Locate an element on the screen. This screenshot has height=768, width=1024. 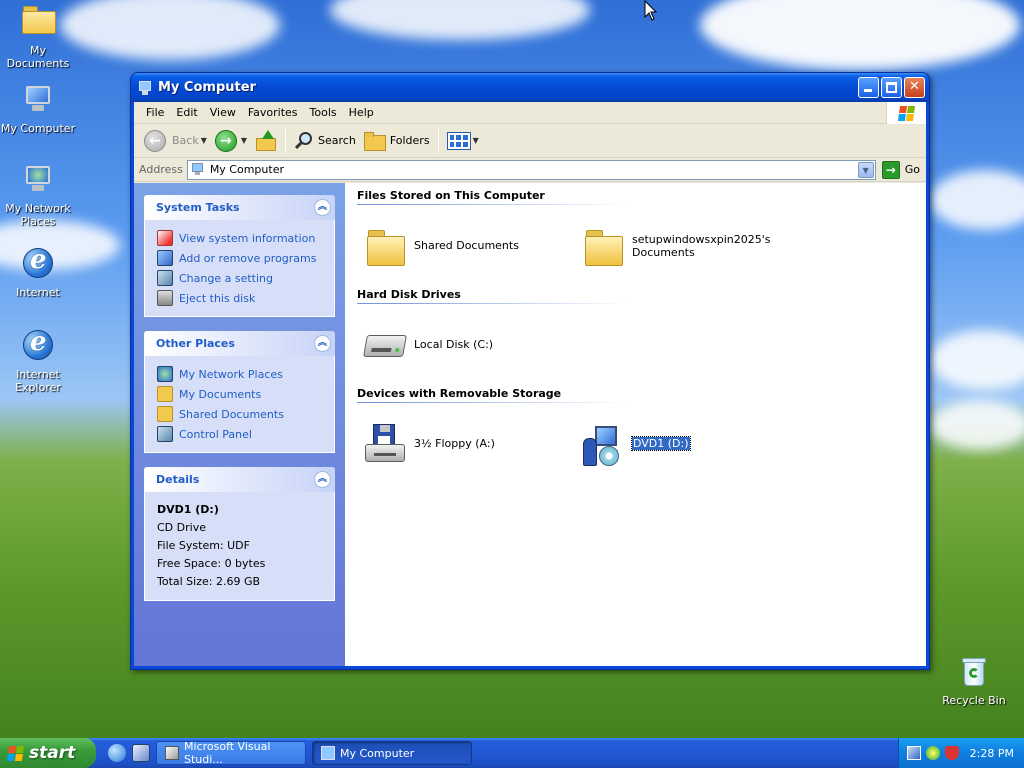
item-label: Shared Documents is located at coordinates (466, 245).